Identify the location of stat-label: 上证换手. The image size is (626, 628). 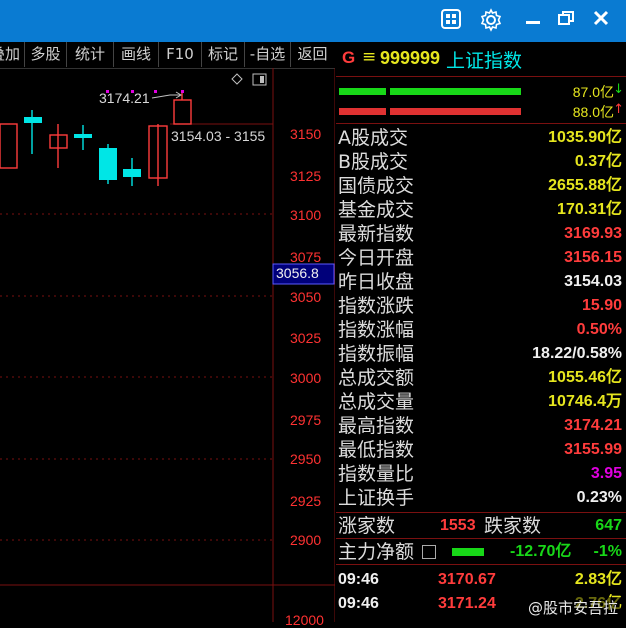
(376, 498).